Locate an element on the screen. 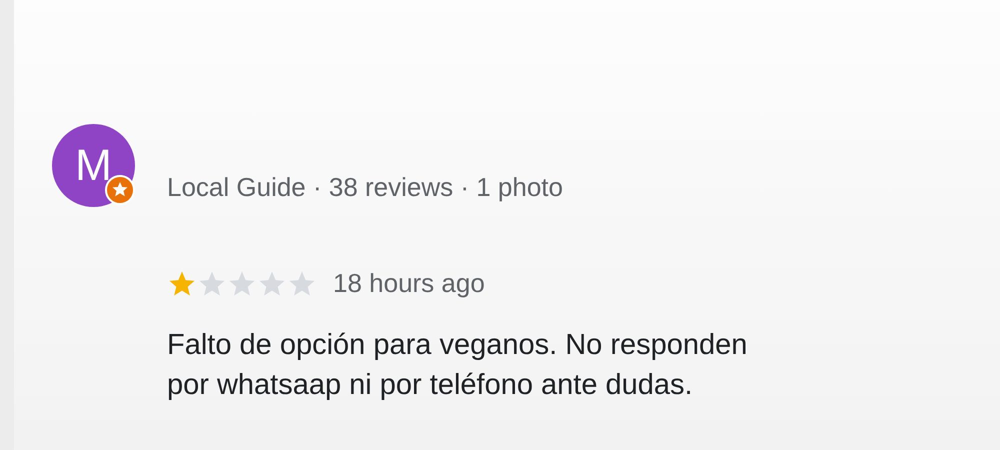 The height and width of the screenshot is (450, 1000). reviewer-stats: Local Guide · 38 reviews · 1 photo is located at coordinates (365, 187).